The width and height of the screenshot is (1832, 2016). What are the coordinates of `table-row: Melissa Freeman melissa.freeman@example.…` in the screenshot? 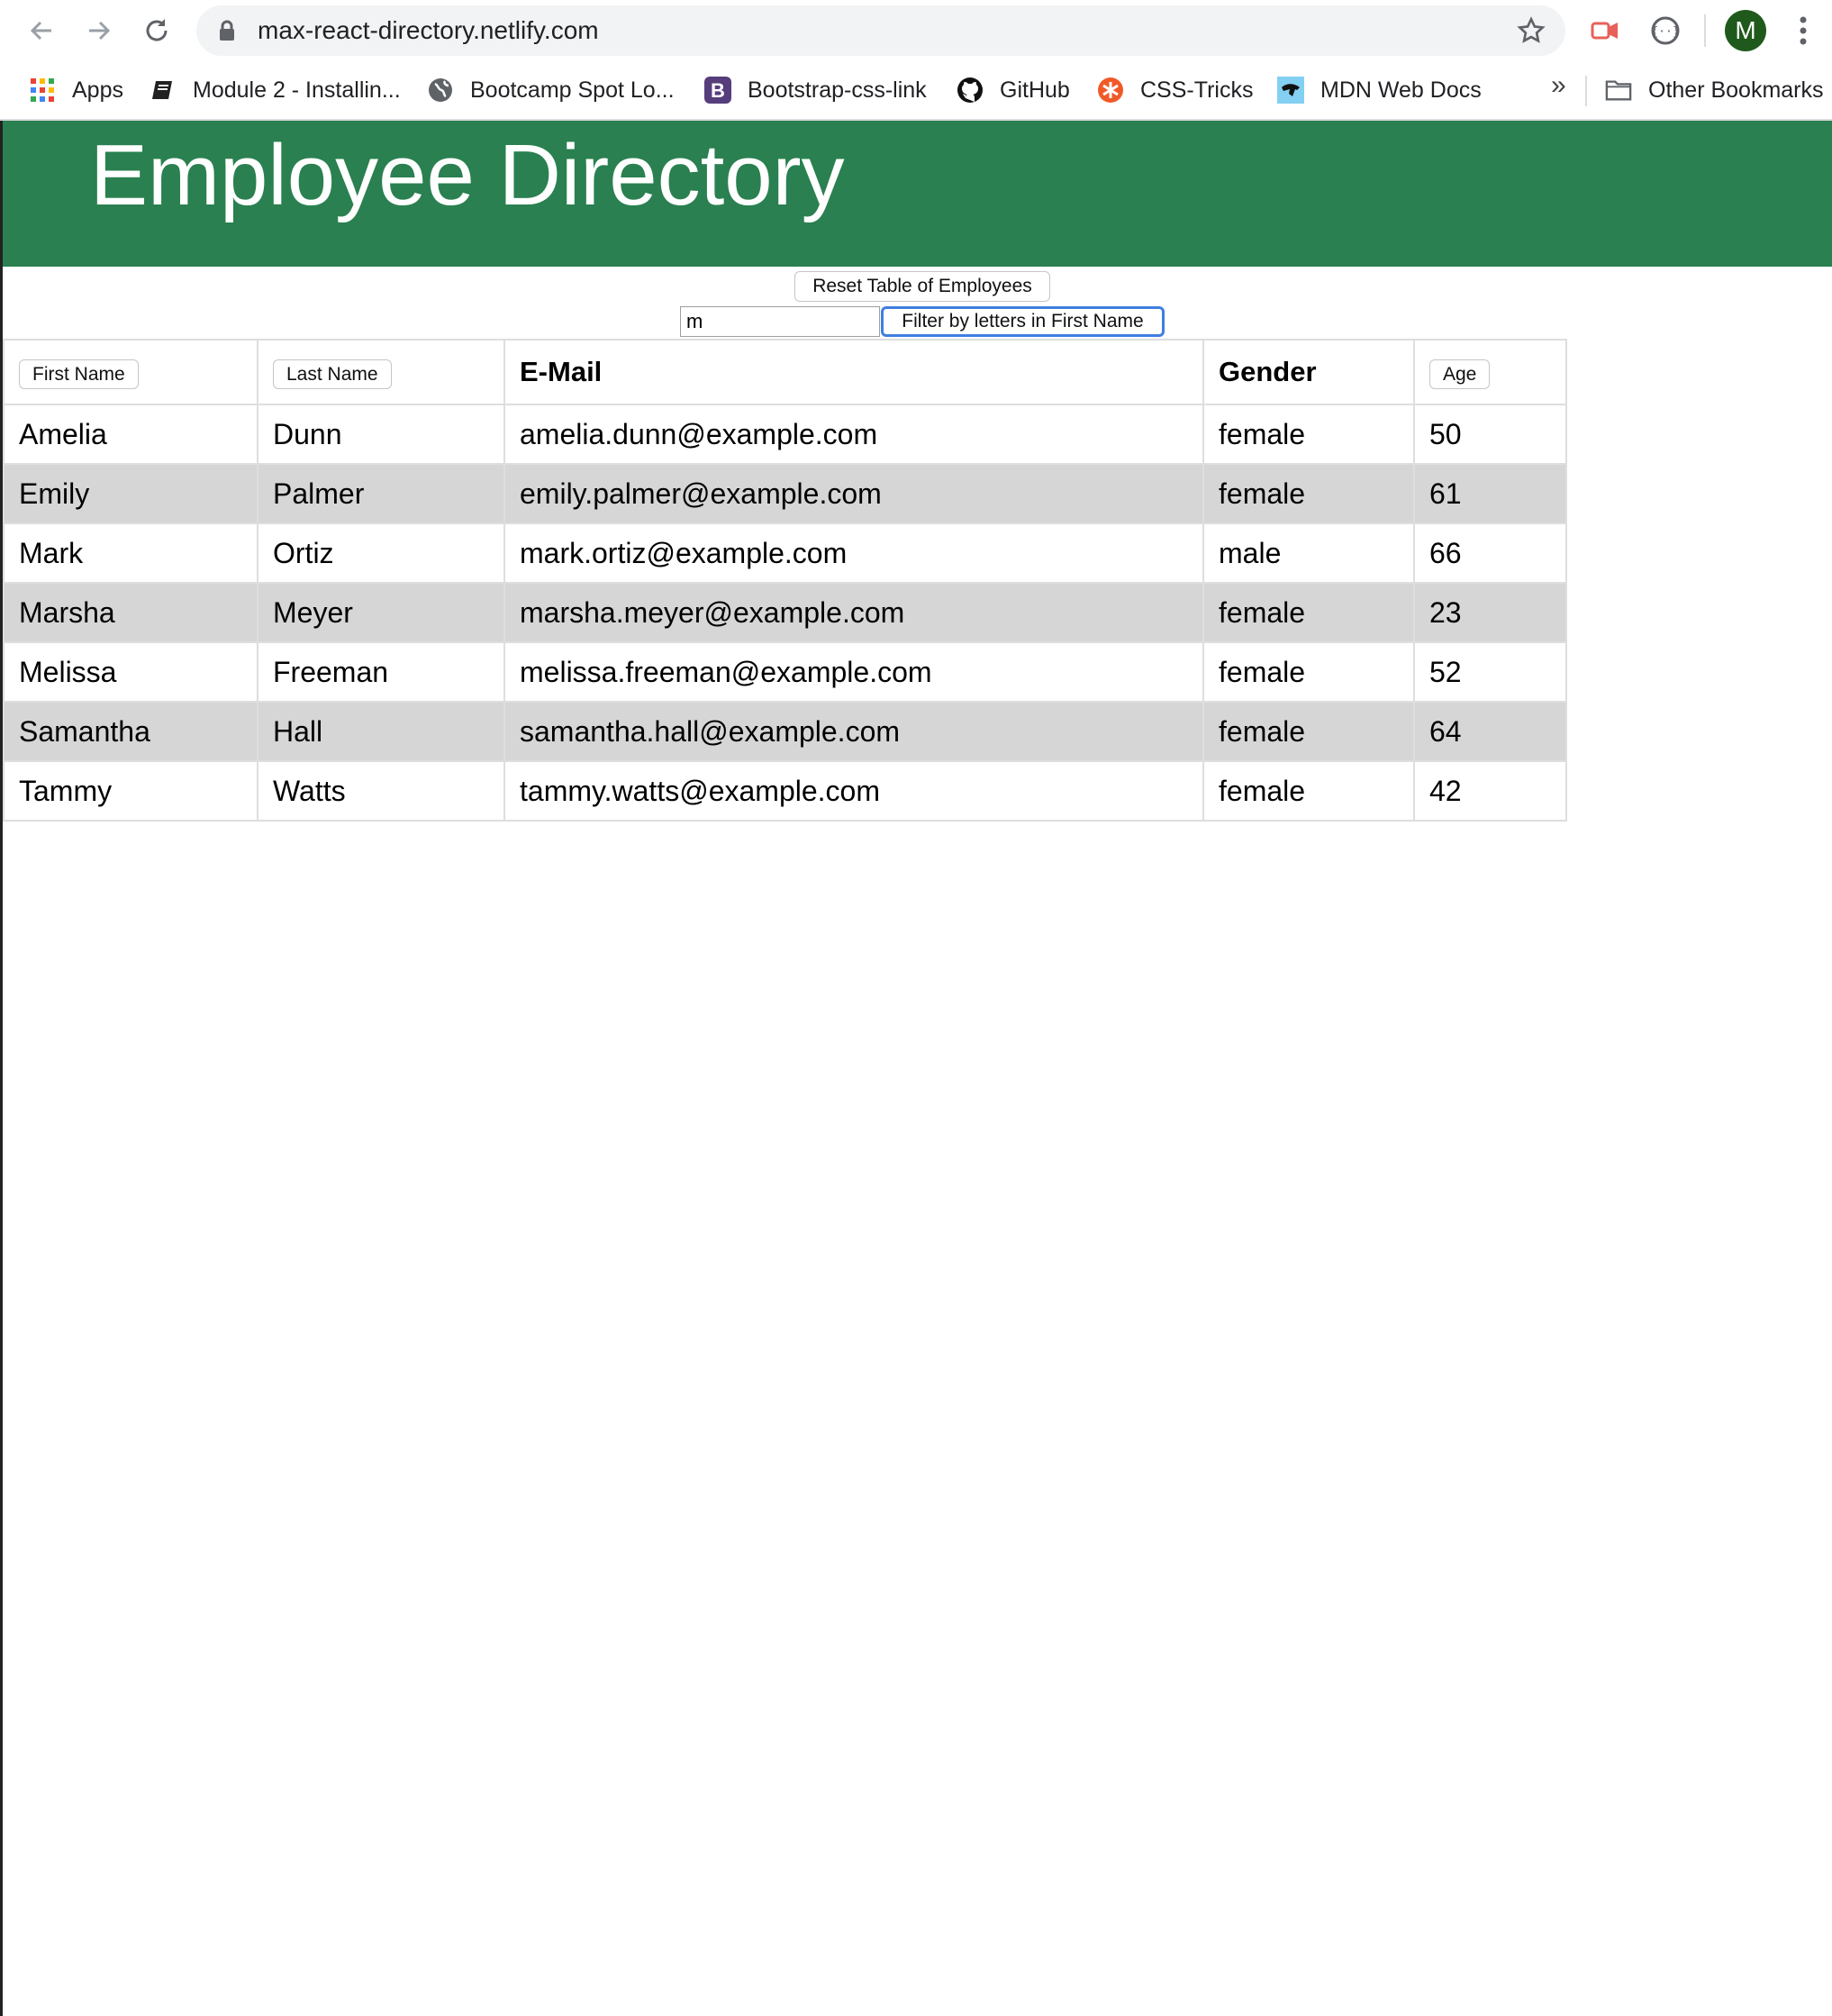 It's located at (785, 672).